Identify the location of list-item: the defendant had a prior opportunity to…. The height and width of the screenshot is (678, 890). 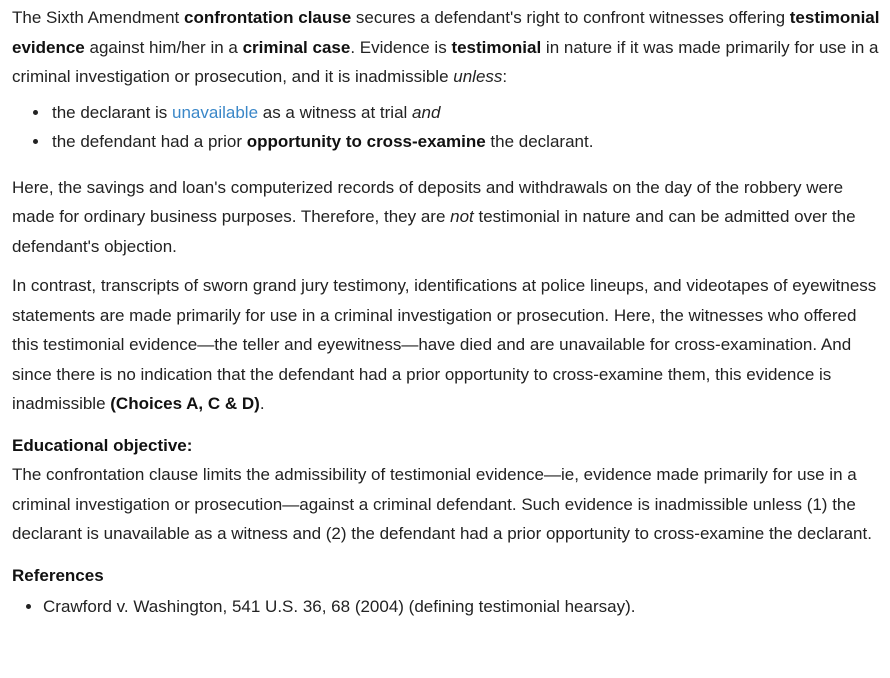
(465, 142).